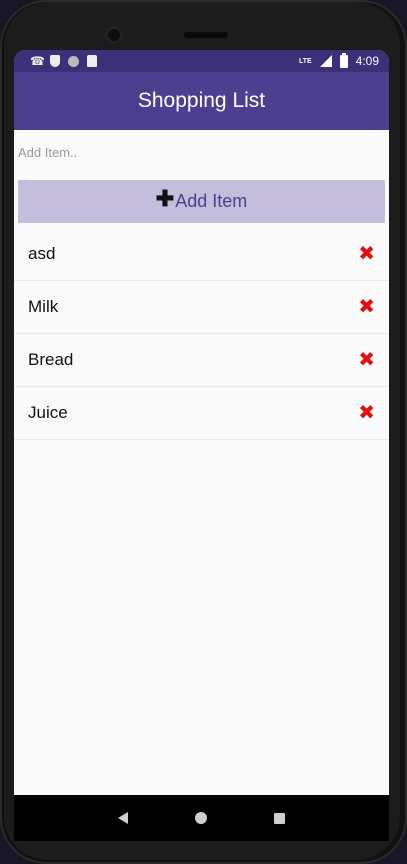 The height and width of the screenshot is (864, 407). Describe the element at coordinates (305, 61) in the screenshot. I see `lte-label: LTE` at that location.